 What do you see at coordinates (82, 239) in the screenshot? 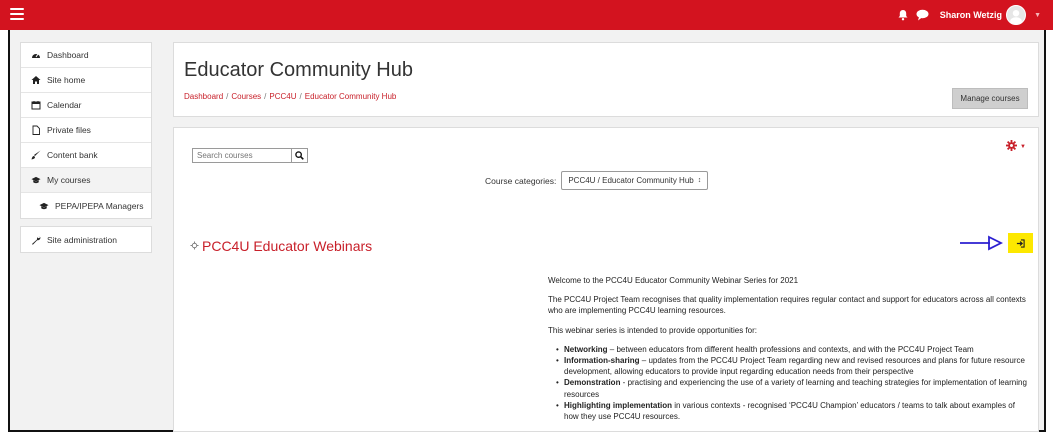
I see `sidebar-item-label: Site administration` at bounding box center [82, 239].